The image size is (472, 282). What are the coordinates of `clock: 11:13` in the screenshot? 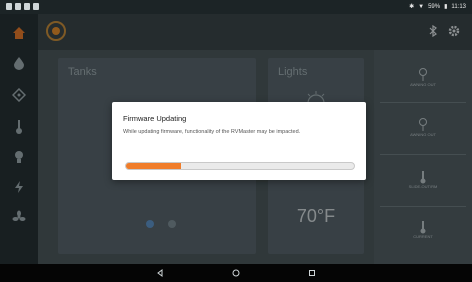 It's located at (458, 6).